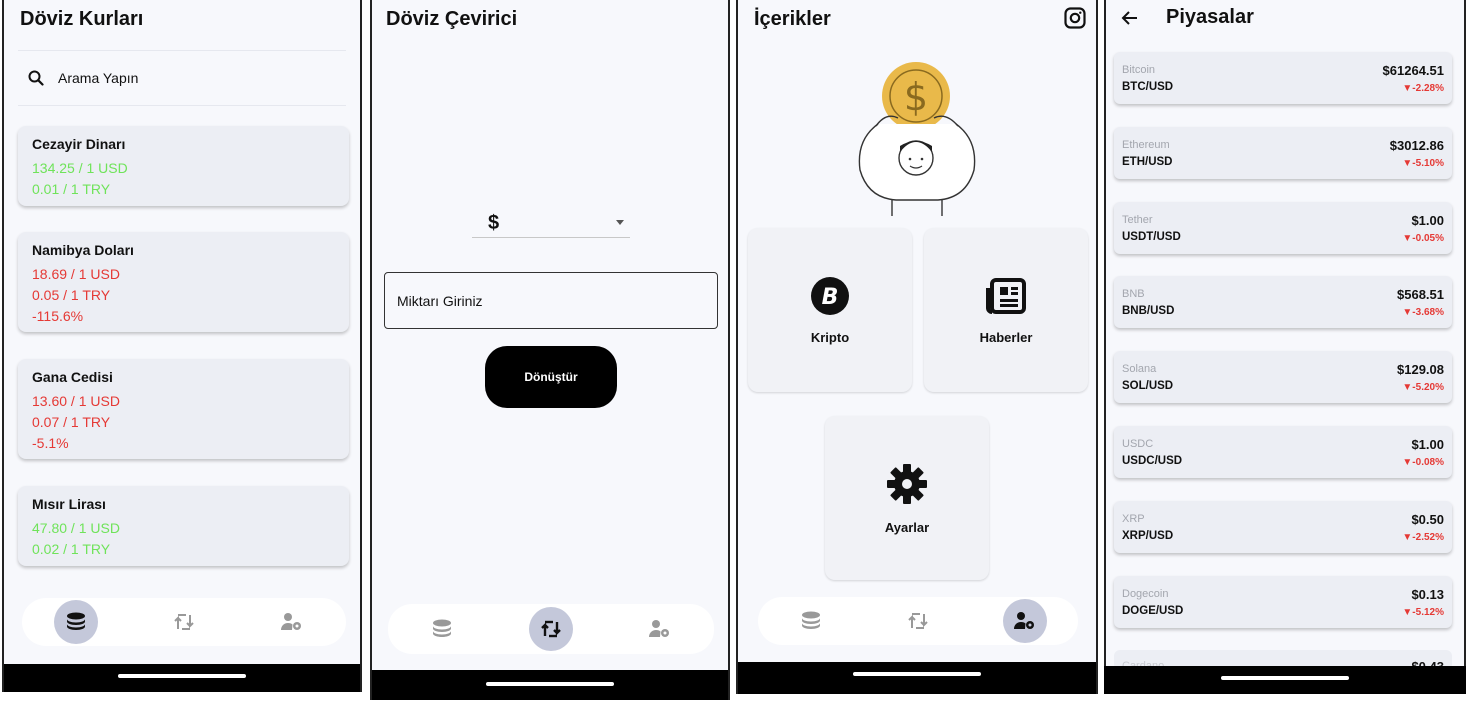 This screenshot has width=1470, height=706. I want to click on amount-input: Miktarı Giriniz, so click(551, 300).